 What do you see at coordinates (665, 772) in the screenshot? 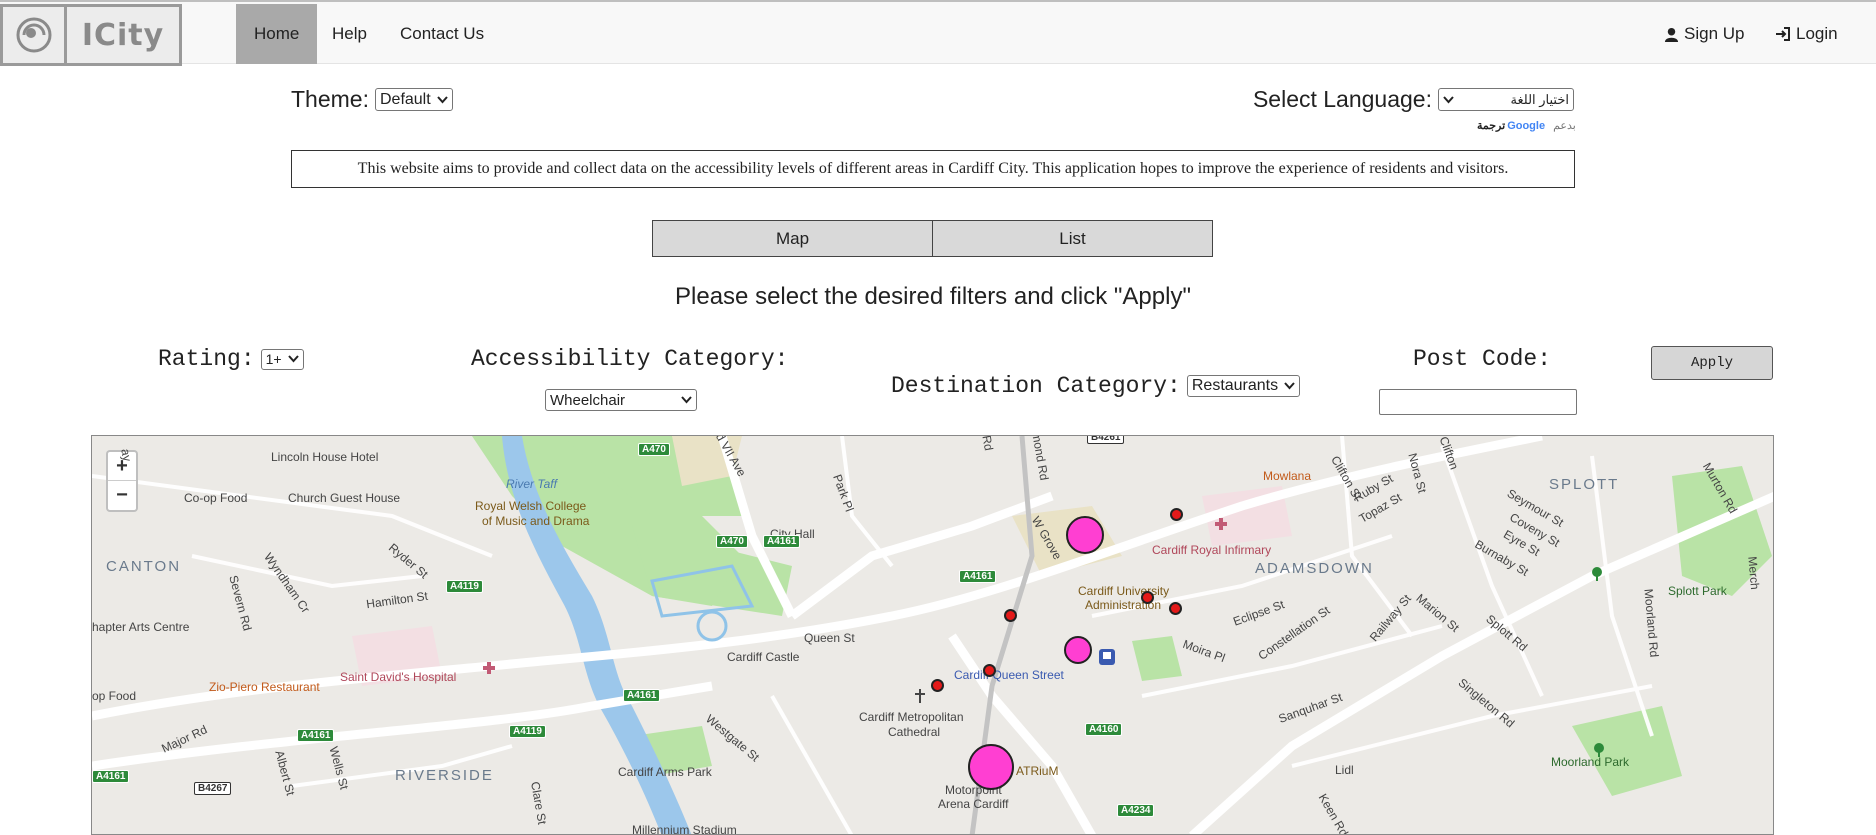
I see `place-cardiff-arms-park: Cardiff Arms Park` at bounding box center [665, 772].